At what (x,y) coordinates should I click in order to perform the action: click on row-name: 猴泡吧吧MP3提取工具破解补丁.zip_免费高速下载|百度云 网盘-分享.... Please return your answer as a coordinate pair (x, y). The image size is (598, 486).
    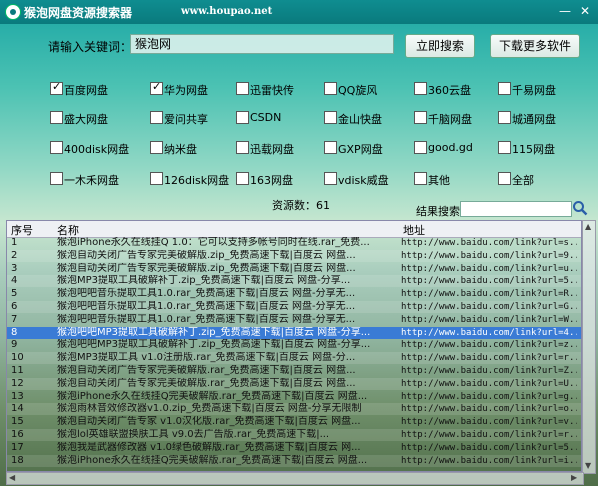
    Looking at the image, I should click on (214, 332).